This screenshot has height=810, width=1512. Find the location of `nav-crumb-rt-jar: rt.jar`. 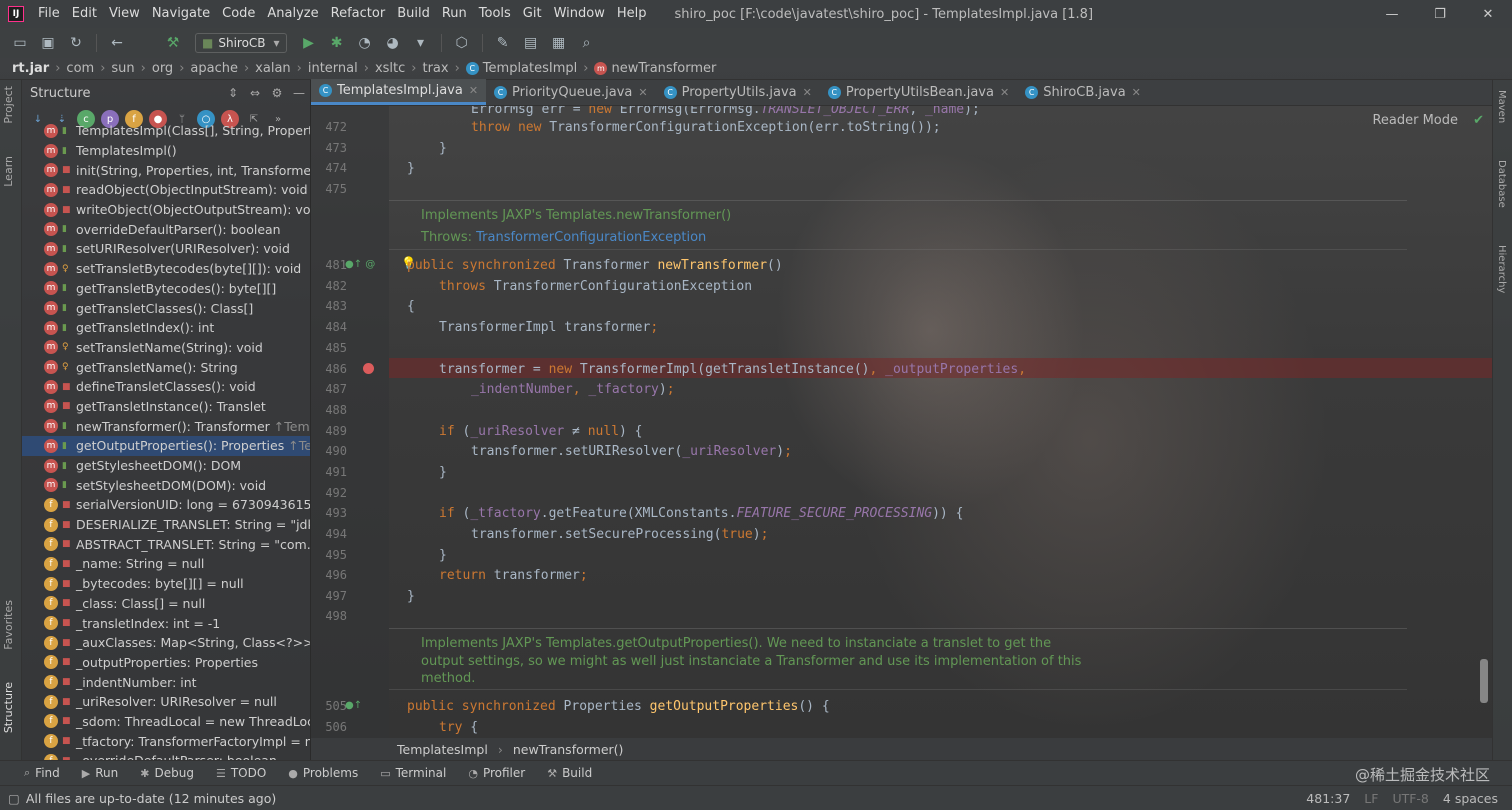

nav-crumb-rt-jar: rt.jar is located at coordinates (30, 68).